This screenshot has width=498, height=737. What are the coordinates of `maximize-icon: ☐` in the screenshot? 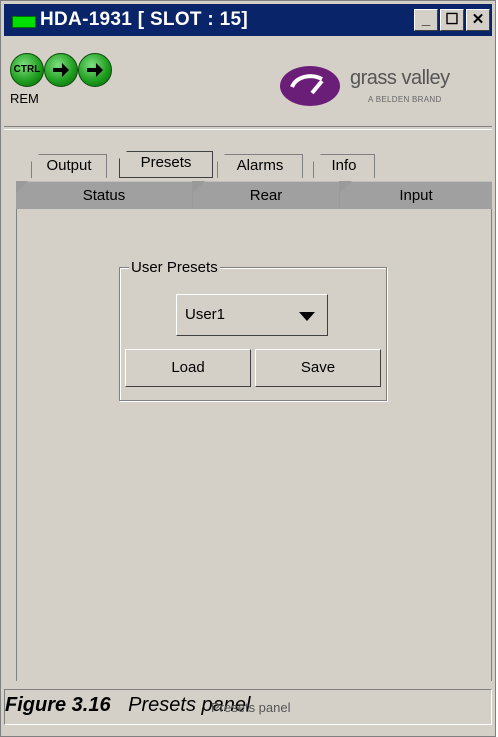 It's located at (452, 19).